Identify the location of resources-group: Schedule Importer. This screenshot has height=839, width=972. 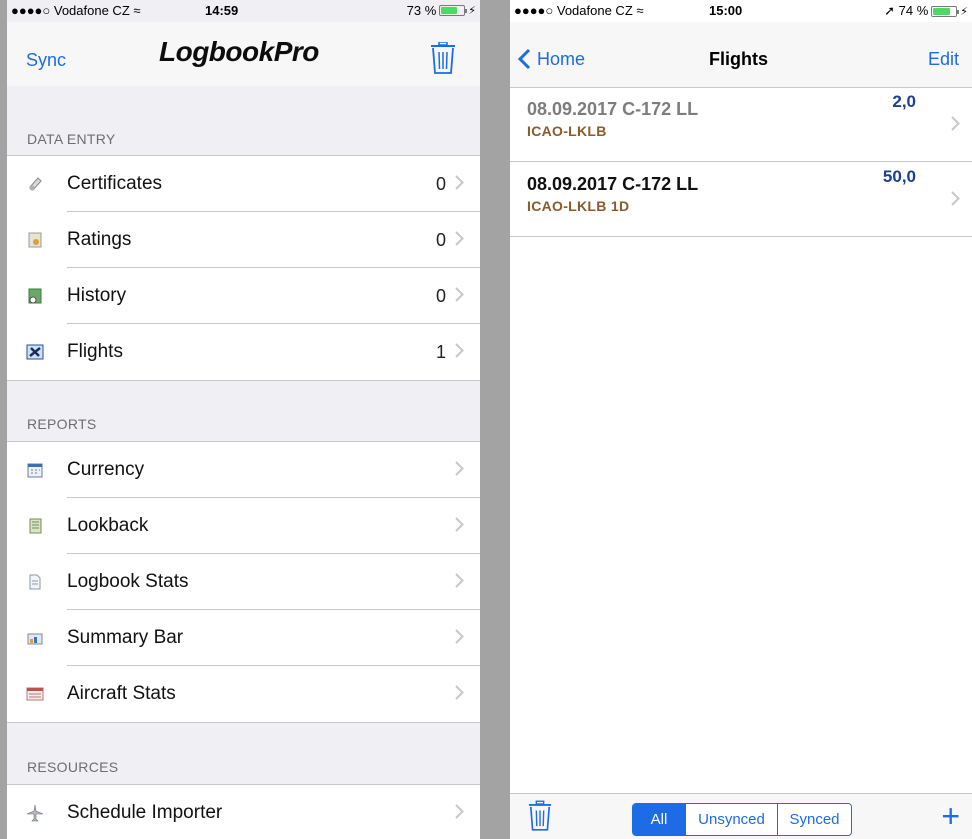
(243, 811).